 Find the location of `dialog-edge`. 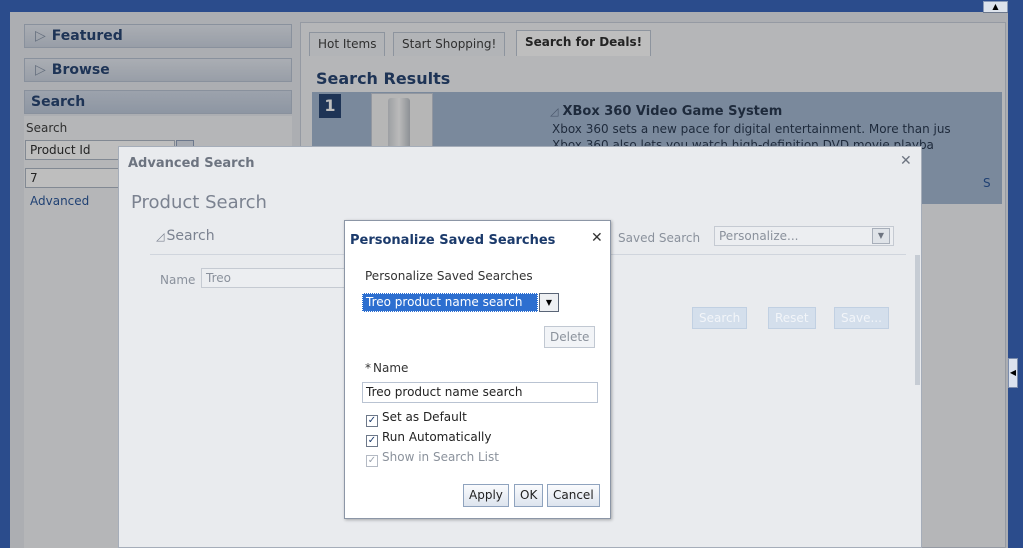

dialog-edge is located at coordinates (917, 320).